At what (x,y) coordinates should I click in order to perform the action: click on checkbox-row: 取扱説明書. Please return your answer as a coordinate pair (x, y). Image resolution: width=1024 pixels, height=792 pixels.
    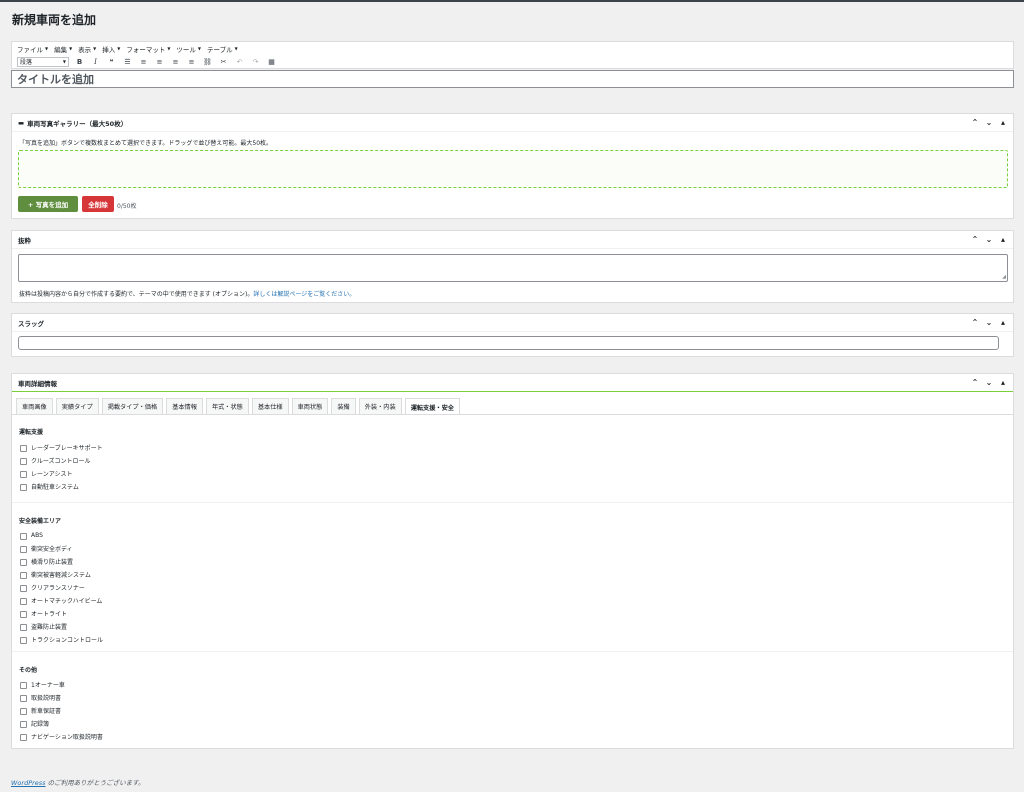
    Looking at the image, I should click on (40, 697).